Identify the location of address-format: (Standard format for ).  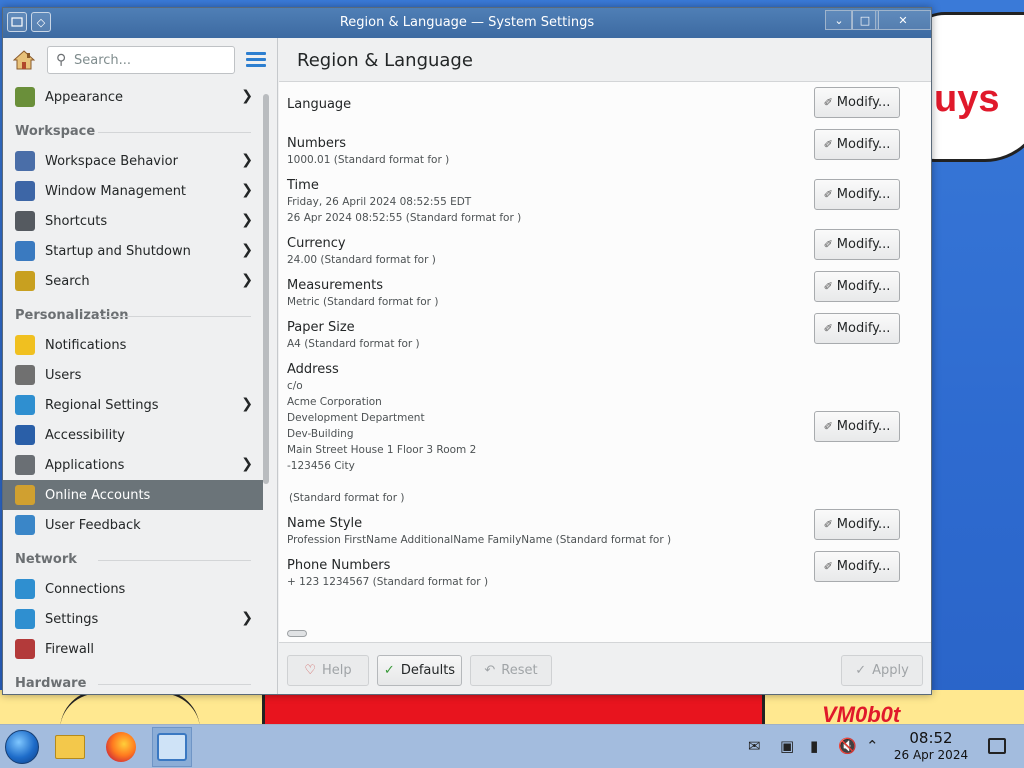
(347, 498).